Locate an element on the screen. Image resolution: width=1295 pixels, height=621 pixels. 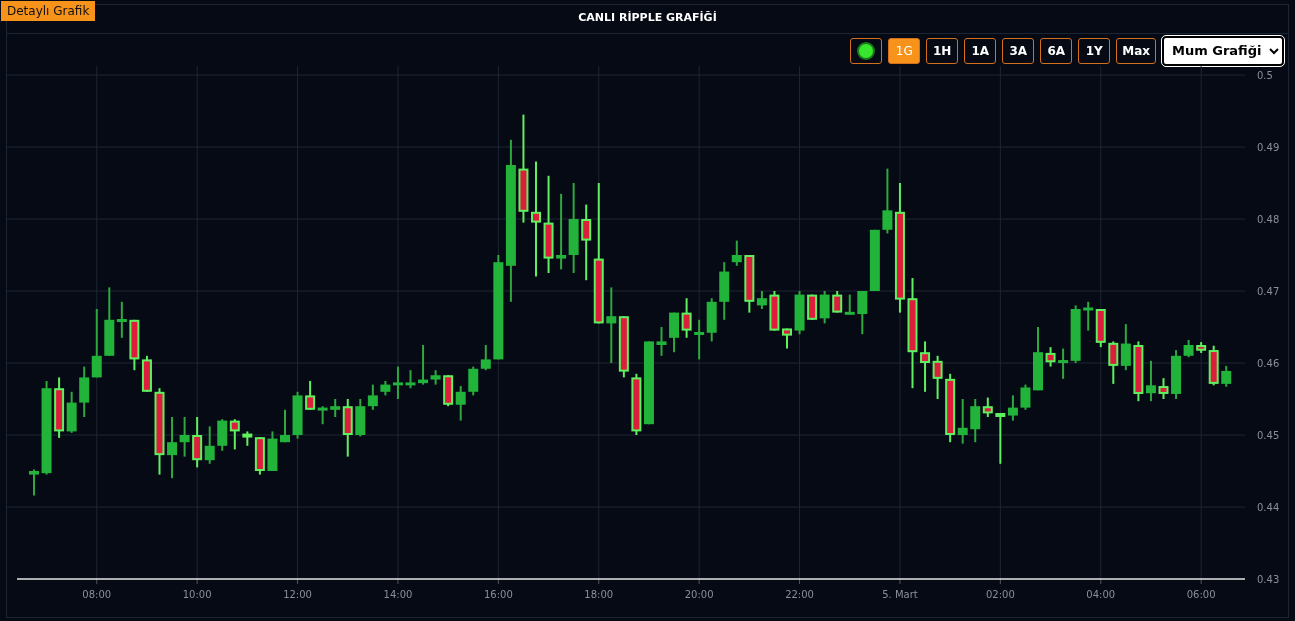
axis-label: 0.44 is located at coordinates (1268, 507).